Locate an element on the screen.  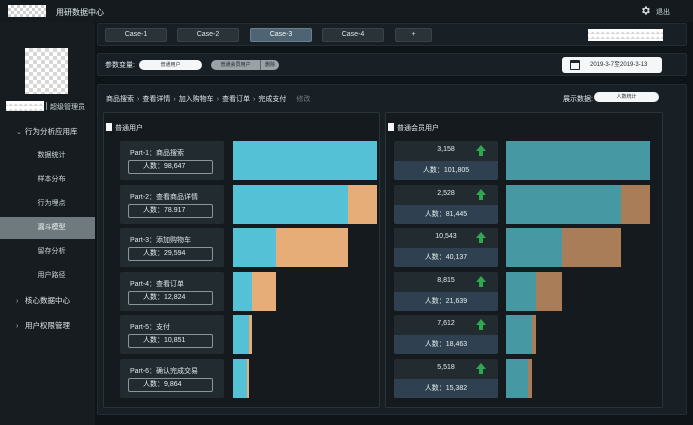
step-count: 人数：101,805 is located at coordinates (446, 170).